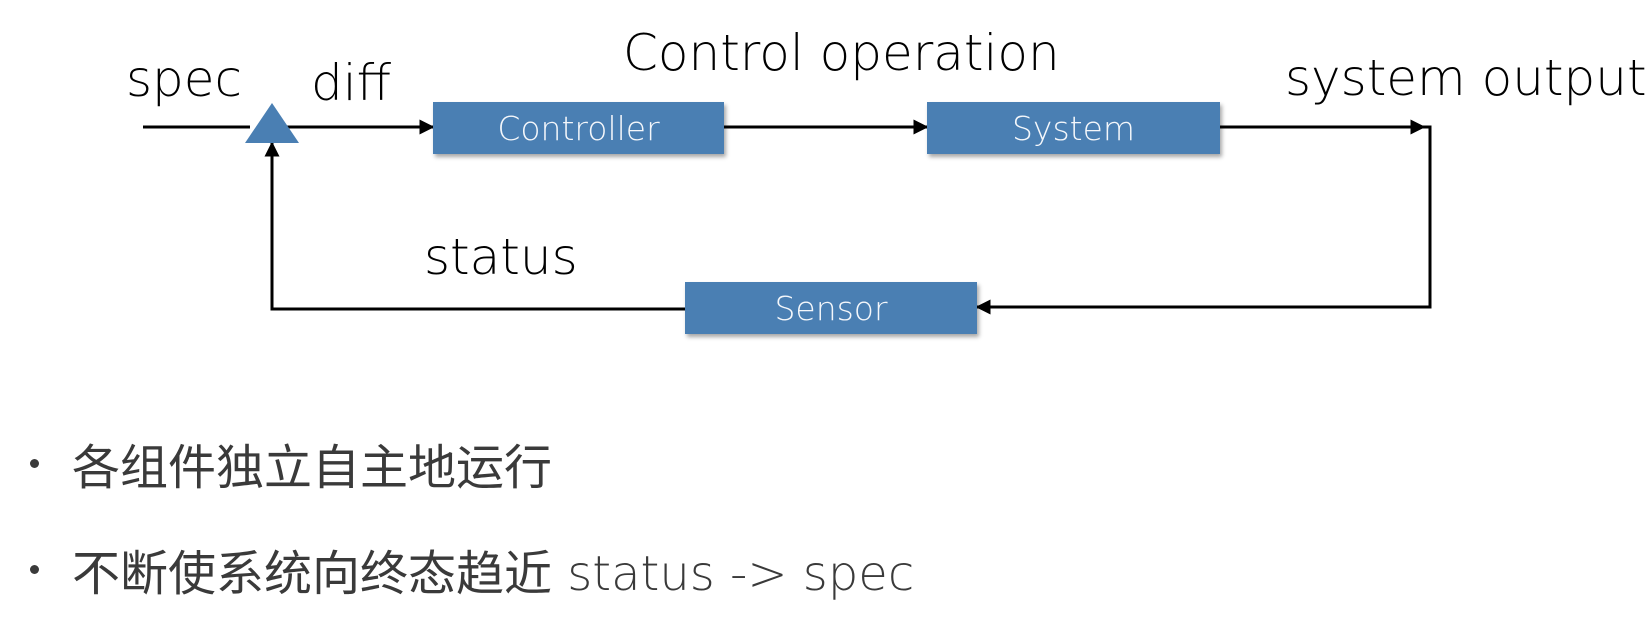 This screenshot has height=644, width=1652. What do you see at coordinates (272, 123) in the screenshot?
I see `comparator-triangle` at bounding box center [272, 123].